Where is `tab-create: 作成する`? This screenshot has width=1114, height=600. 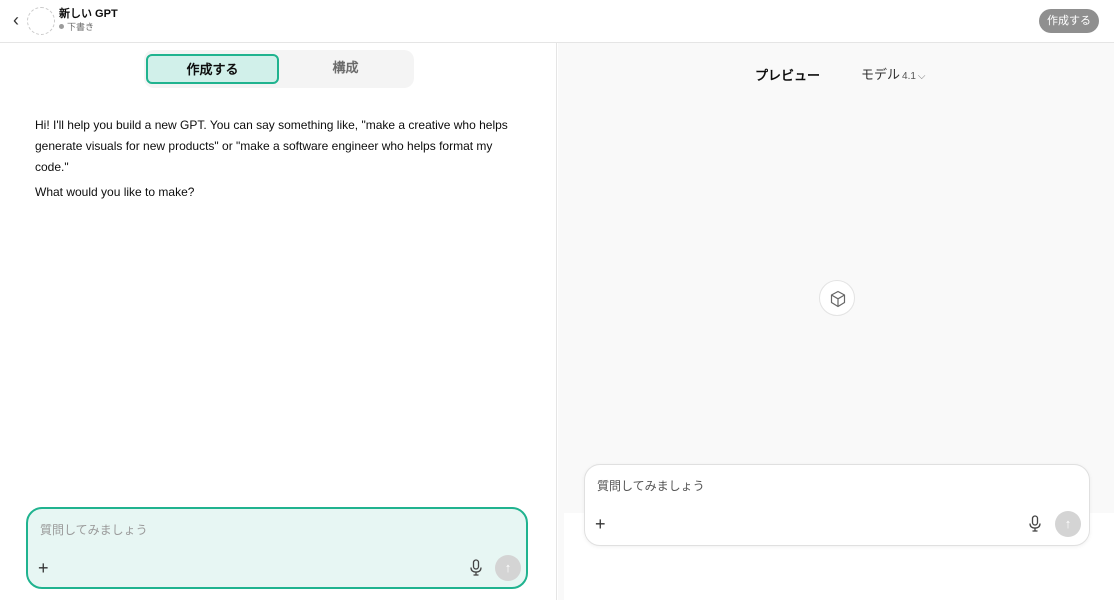 tab-create: 作成する is located at coordinates (212, 69).